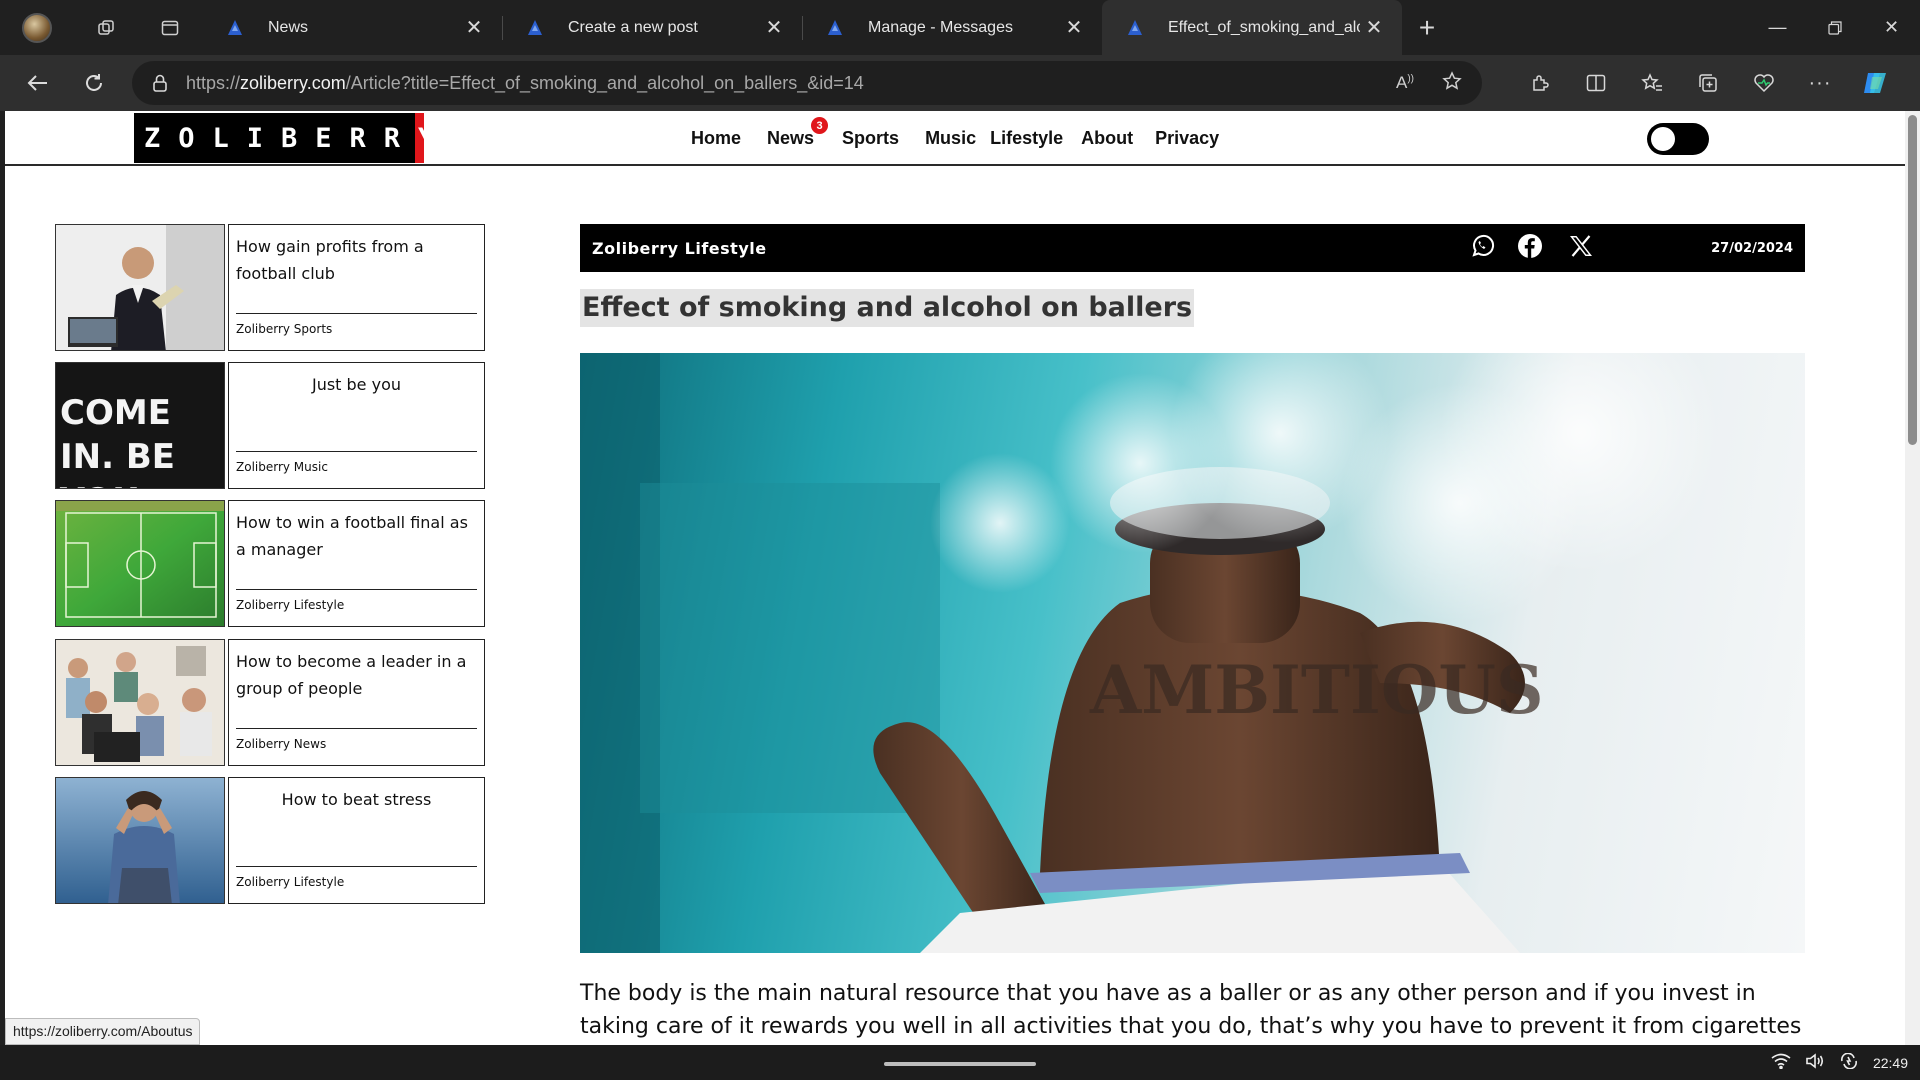 Image resolution: width=1920 pixels, height=1080 pixels. I want to click on os-taskbar: 22:49, so click(960, 1062).